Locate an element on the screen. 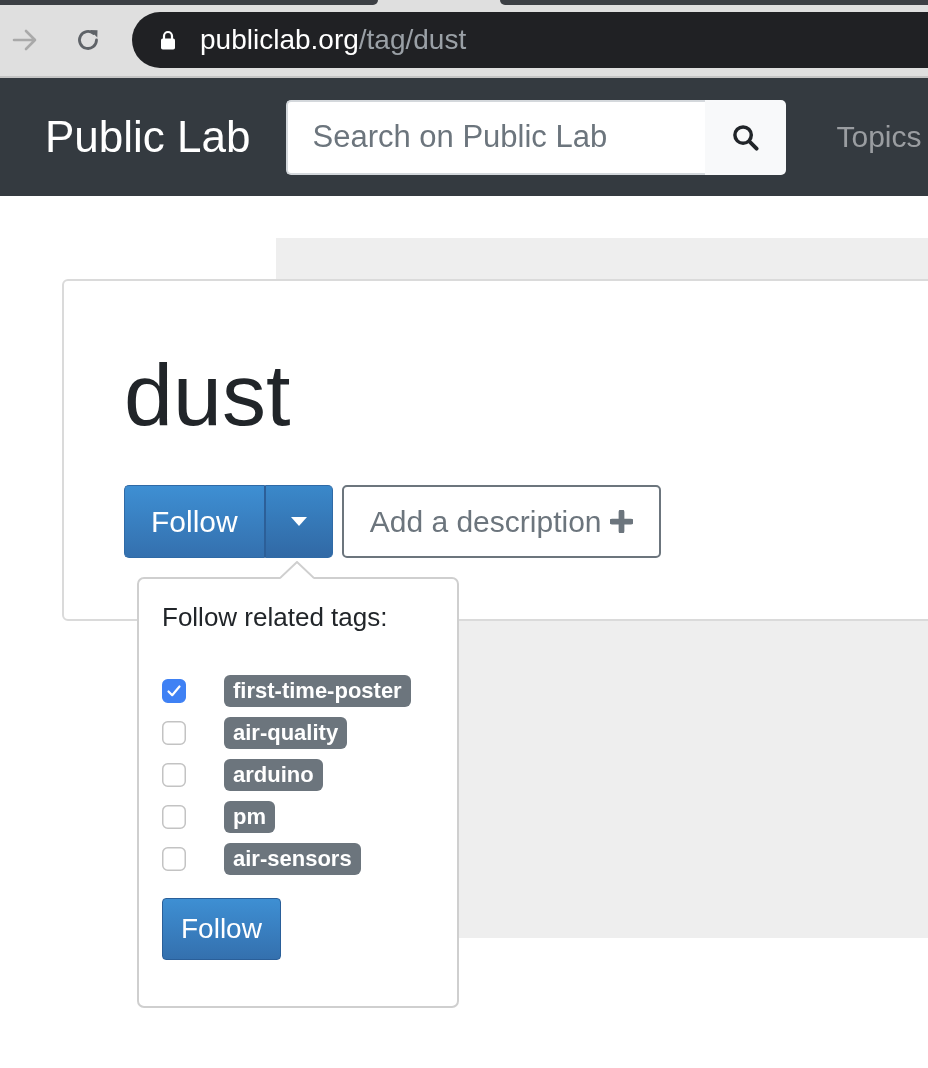 The image size is (928, 1068). search-field: Search on Public Lab is located at coordinates (496, 137).